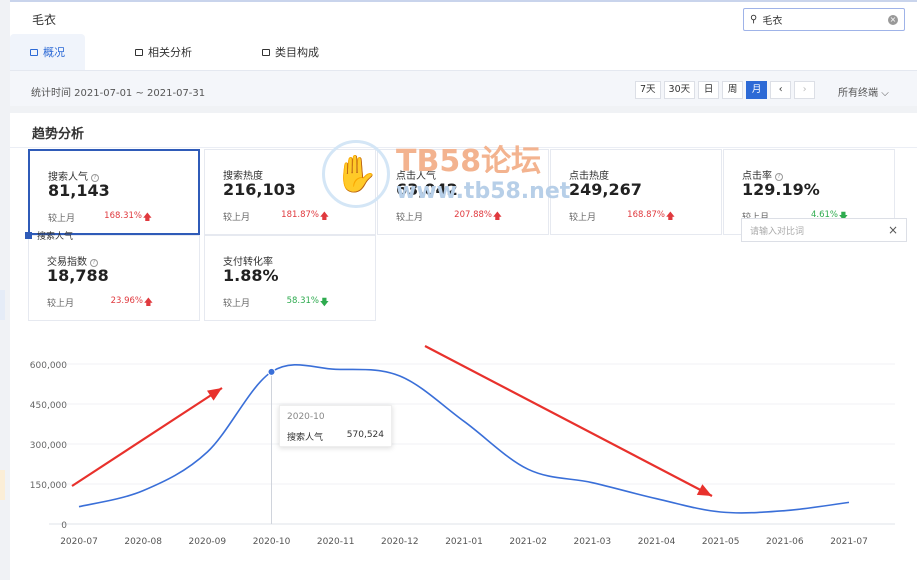  I want to click on clear-icon: ×, so click(893, 19).